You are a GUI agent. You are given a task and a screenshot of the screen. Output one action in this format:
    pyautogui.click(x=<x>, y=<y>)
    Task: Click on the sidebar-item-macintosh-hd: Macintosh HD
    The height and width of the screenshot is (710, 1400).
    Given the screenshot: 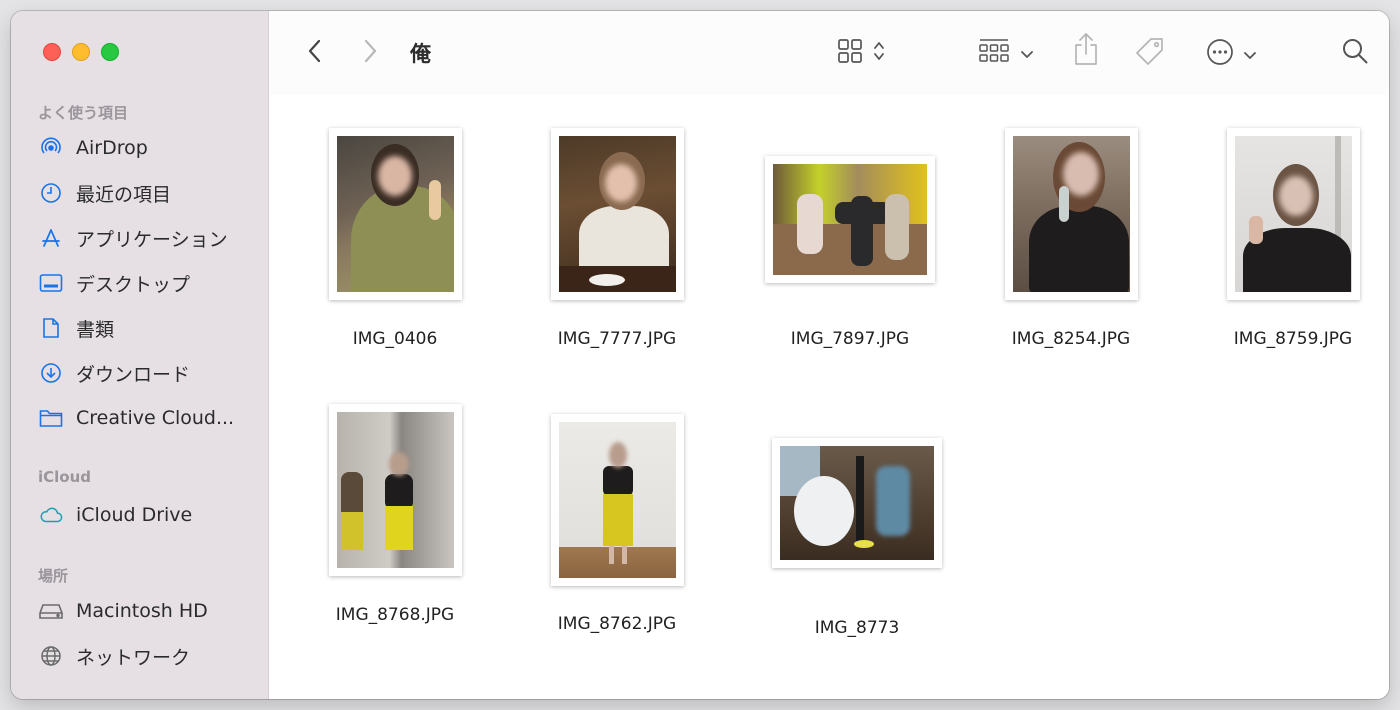 What is the action you would take?
    pyautogui.click(x=146, y=611)
    